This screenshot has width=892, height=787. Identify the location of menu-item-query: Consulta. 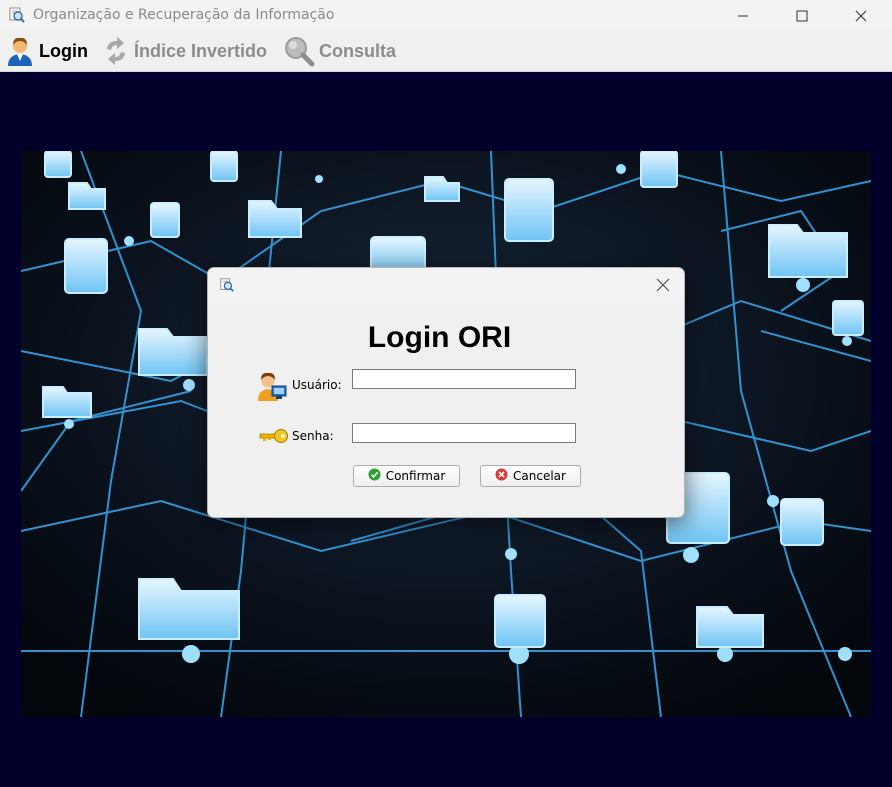
(339, 51).